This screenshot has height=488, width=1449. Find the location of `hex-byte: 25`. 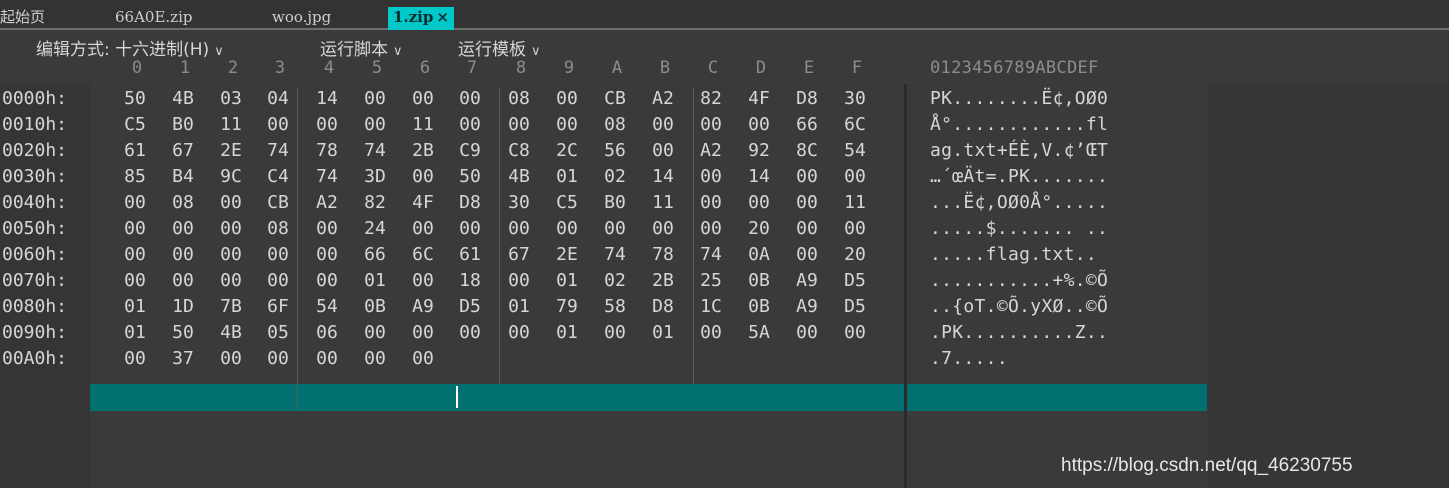

hex-byte: 25 is located at coordinates (711, 280).